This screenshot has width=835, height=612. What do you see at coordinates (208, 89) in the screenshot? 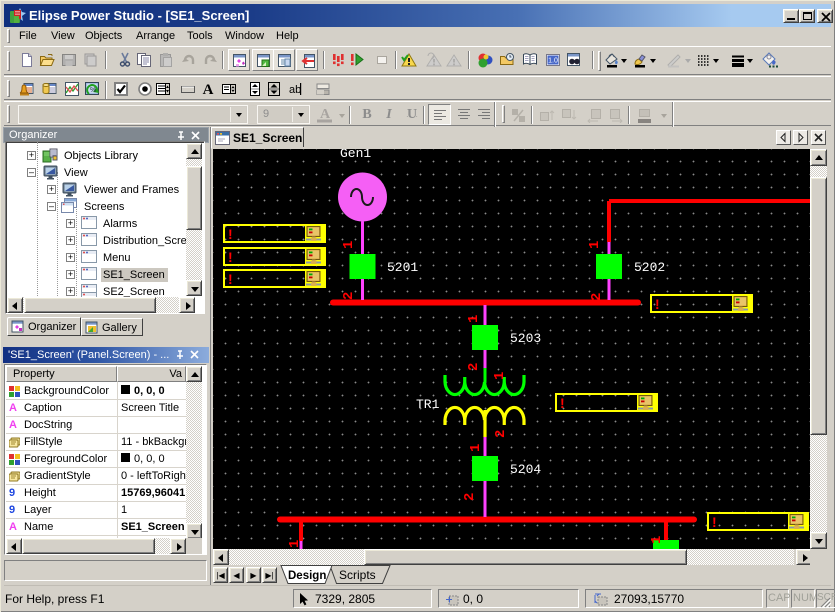
I see `svg-text: A` at bounding box center [208, 89].